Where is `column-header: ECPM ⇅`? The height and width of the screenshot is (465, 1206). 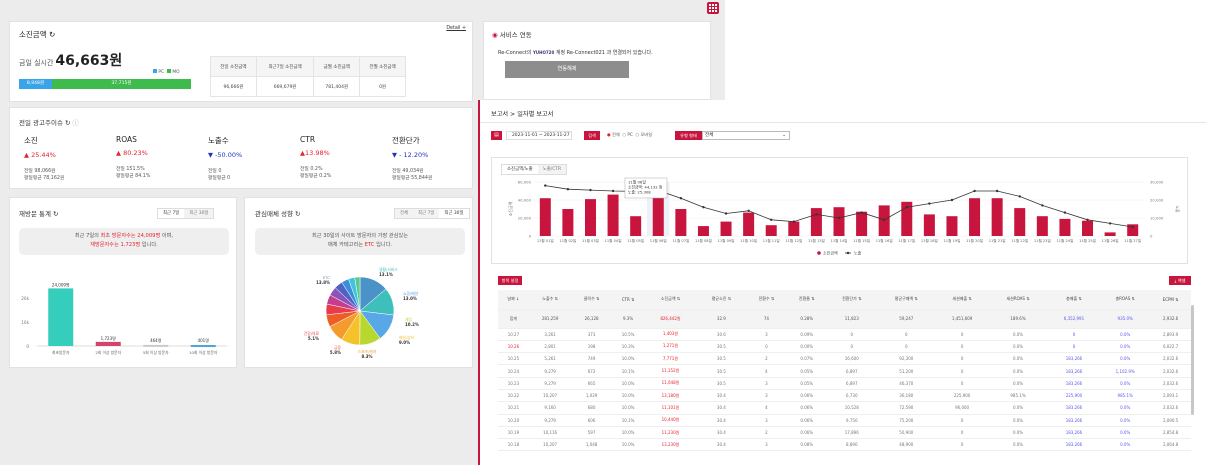
column-header: ECPM ⇅ is located at coordinates (1170, 300).